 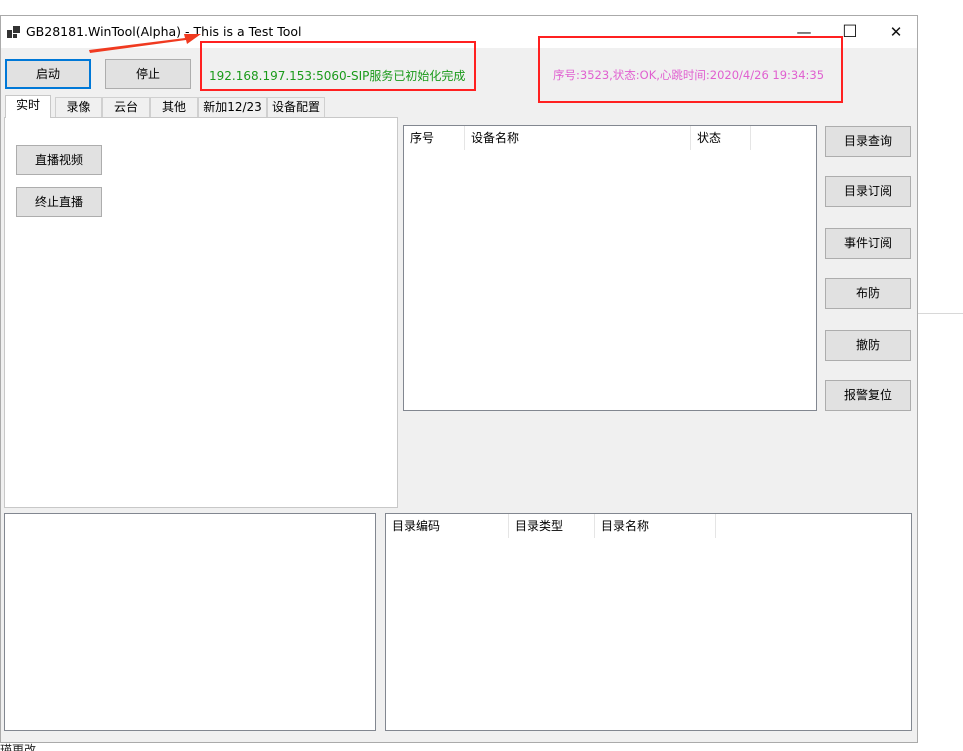 What do you see at coordinates (338, 66) in the screenshot?
I see `annotation-box-sip` at bounding box center [338, 66].